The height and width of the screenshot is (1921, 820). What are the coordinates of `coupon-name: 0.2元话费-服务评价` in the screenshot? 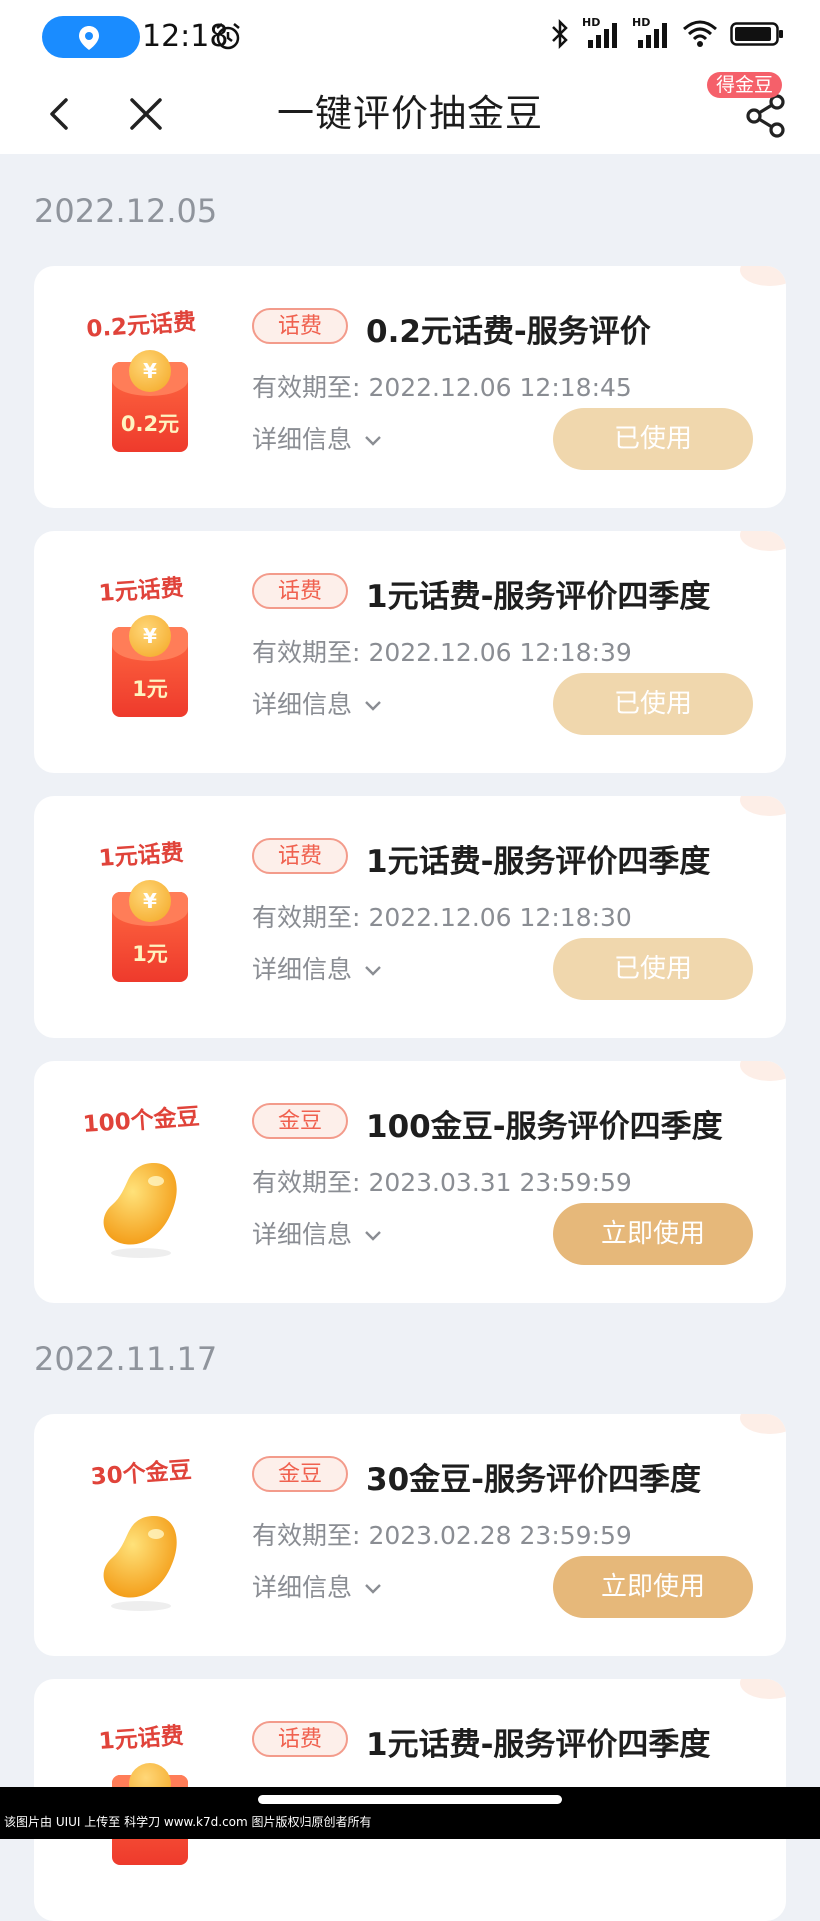 It's located at (508, 332).